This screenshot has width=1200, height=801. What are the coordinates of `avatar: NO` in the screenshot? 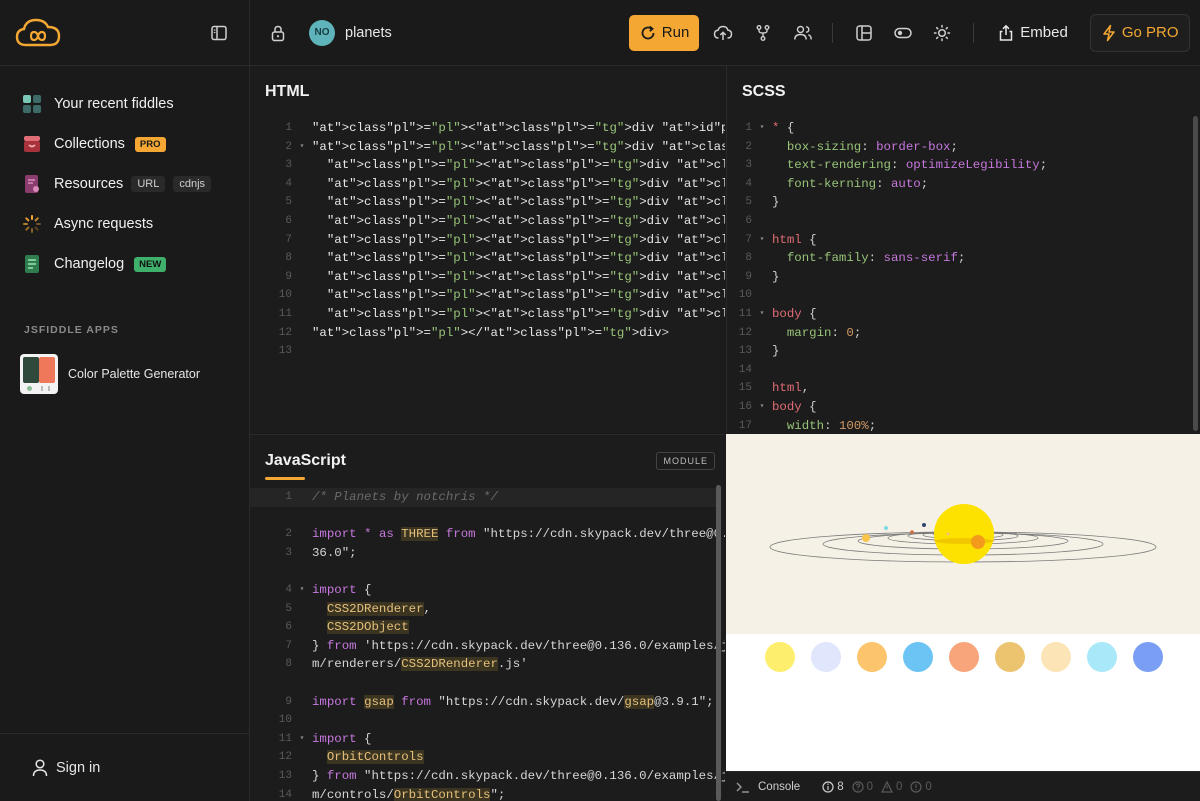 It's located at (322, 32).